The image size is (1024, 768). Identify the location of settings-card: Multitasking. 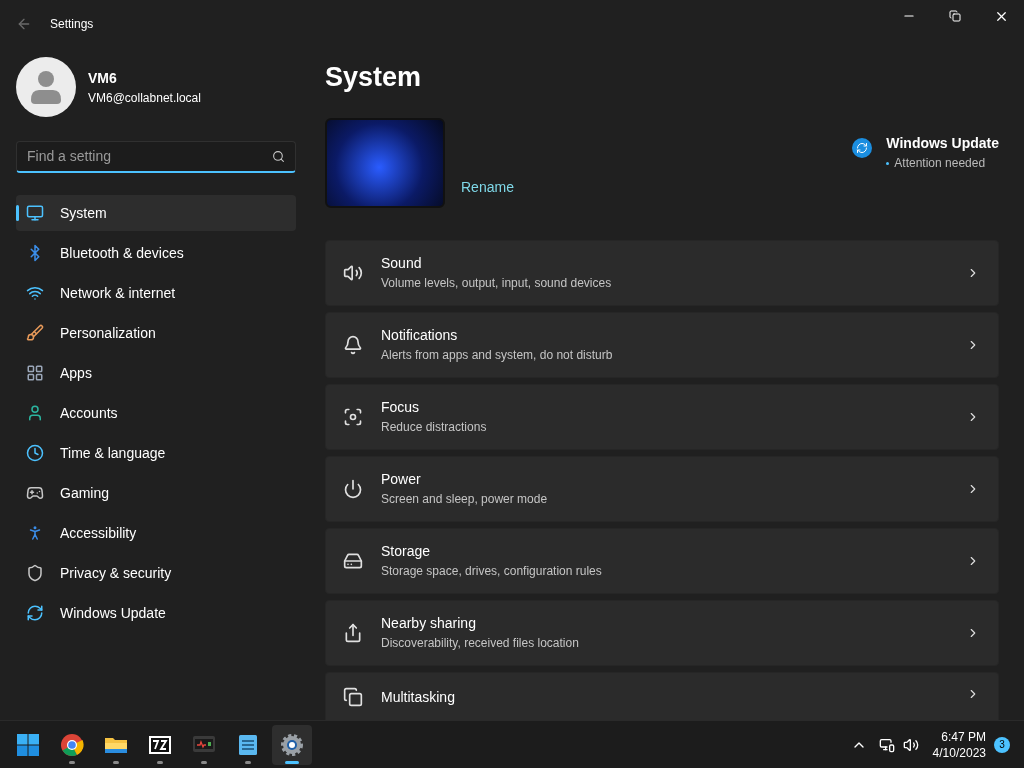
(662, 695).